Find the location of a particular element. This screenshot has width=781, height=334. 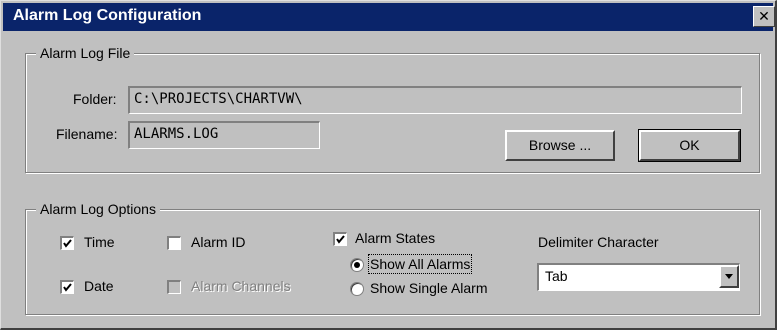

chevron-down-icon is located at coordinates (729, 276).